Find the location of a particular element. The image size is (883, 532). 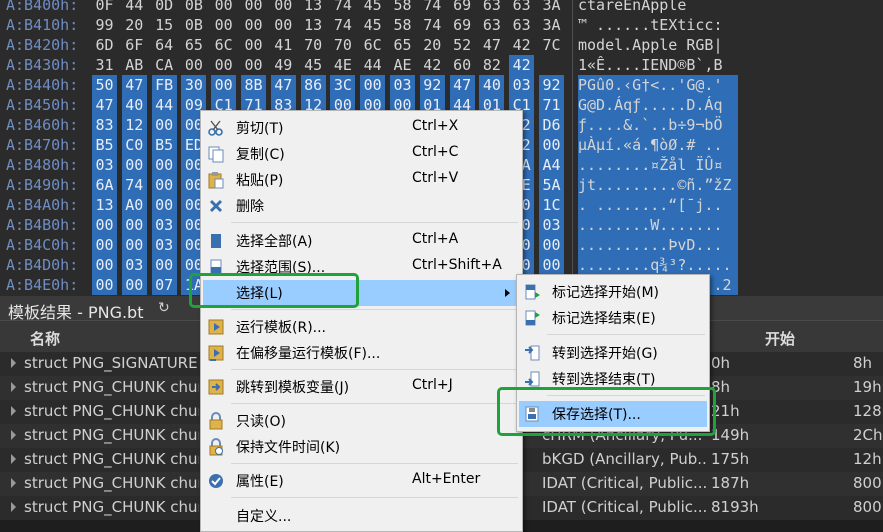

submenu-item-goto-start: 转到选择开始(G) is located at coordinates (613, 353).